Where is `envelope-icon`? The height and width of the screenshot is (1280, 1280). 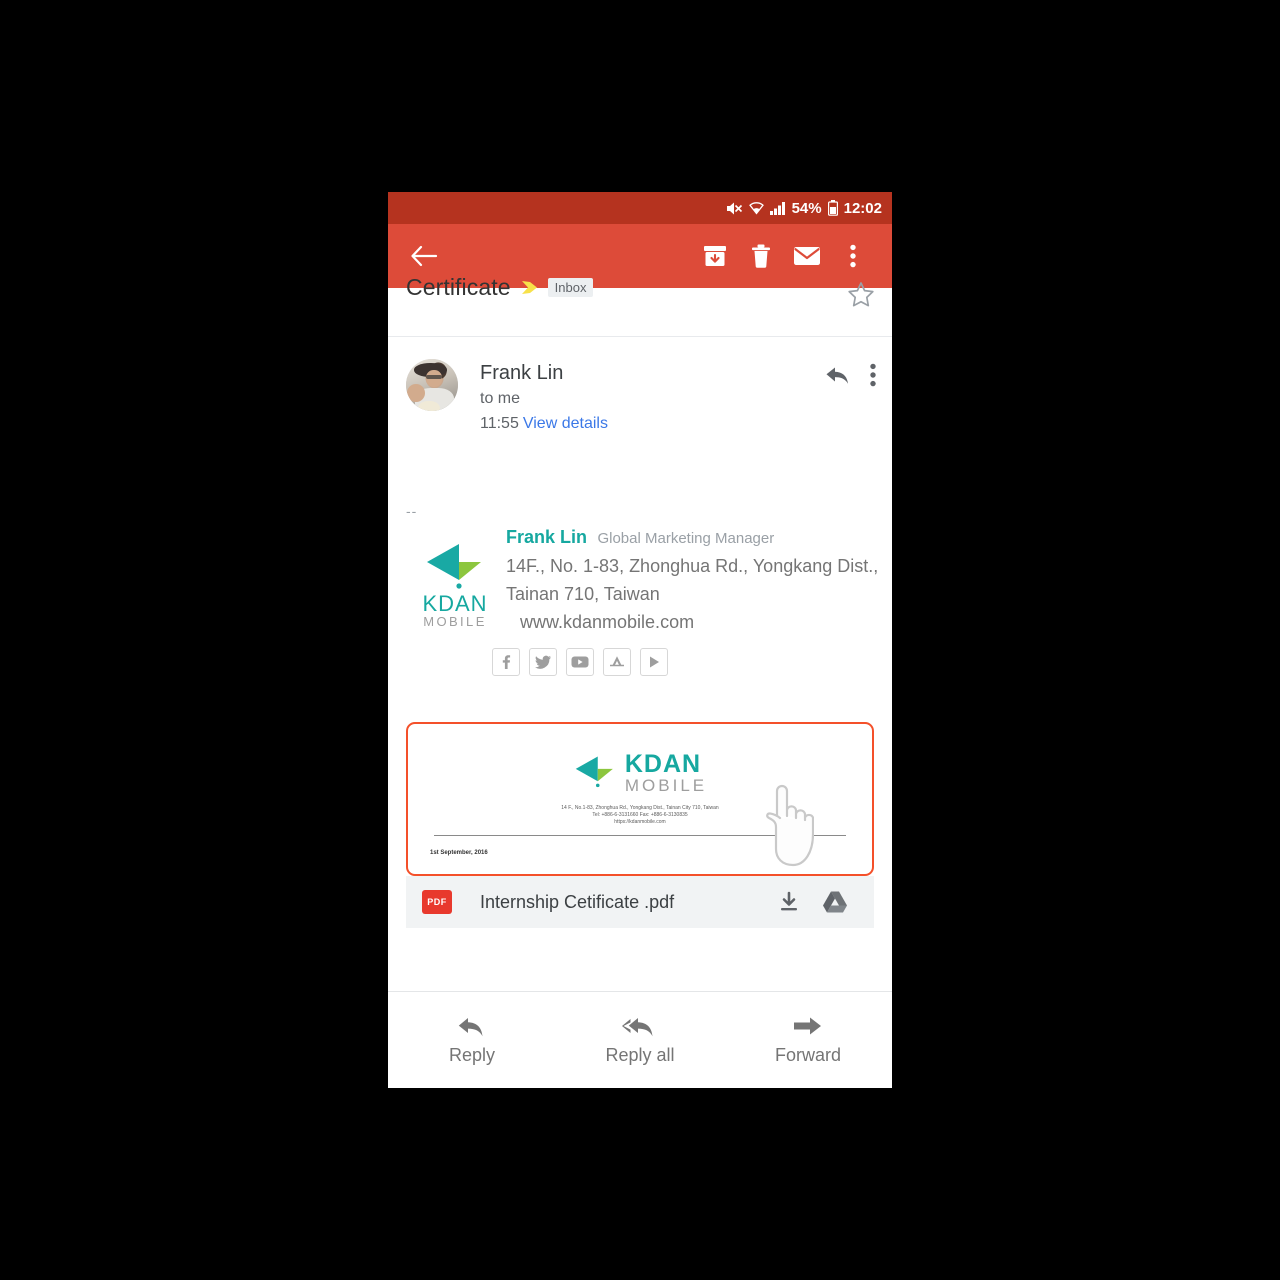 envelope-icon is located at coordinates (807, 256).